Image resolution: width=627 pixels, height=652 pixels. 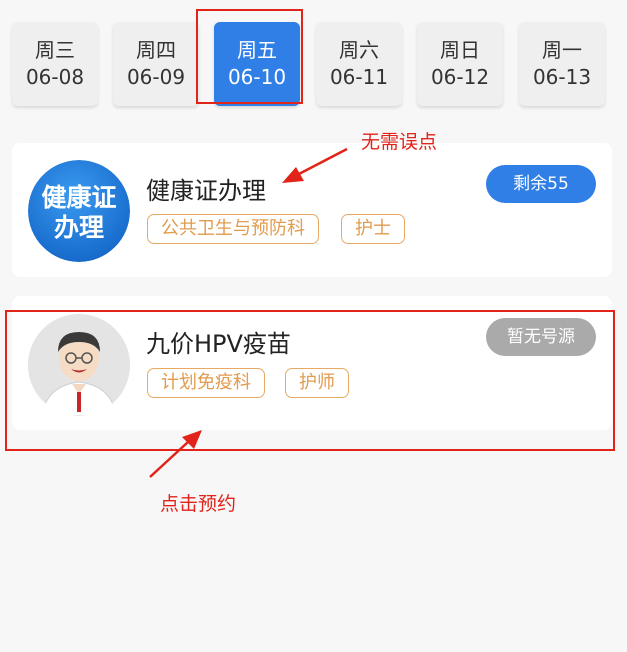 What do you see at coordinates (399, 142) in the screenshot?
I see `no-click-annotation: 无需误点` at bounding box center [399, 142].